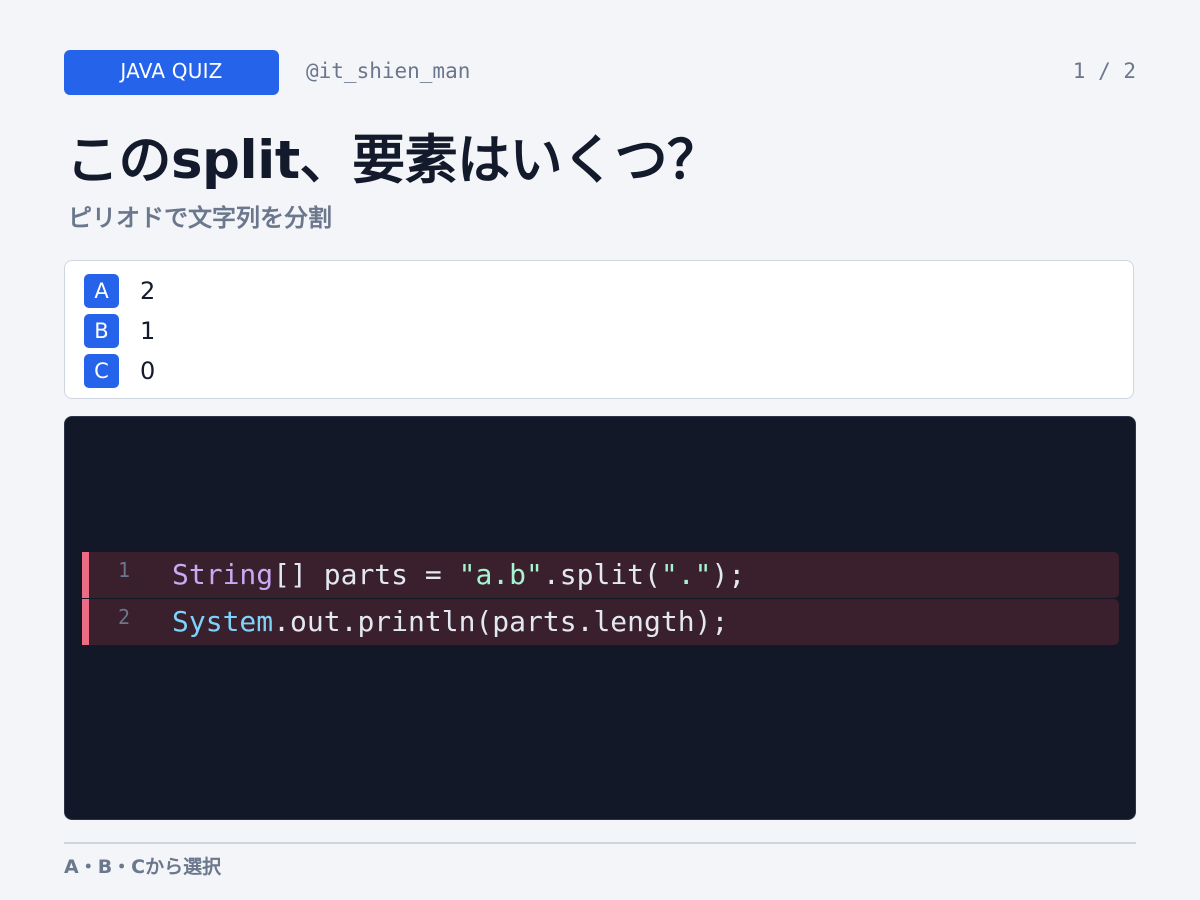 This screenshot has height=900, width=1200. I want to click on option-text-c: 0, so click(148, 371).